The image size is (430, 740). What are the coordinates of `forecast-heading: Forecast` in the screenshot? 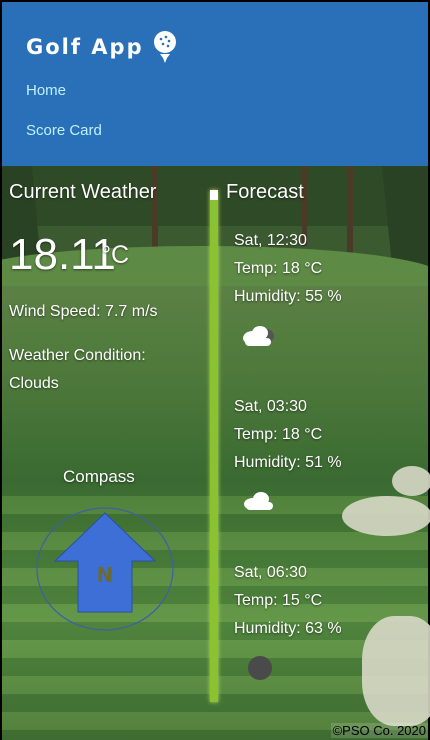 It's located at (265, 192).